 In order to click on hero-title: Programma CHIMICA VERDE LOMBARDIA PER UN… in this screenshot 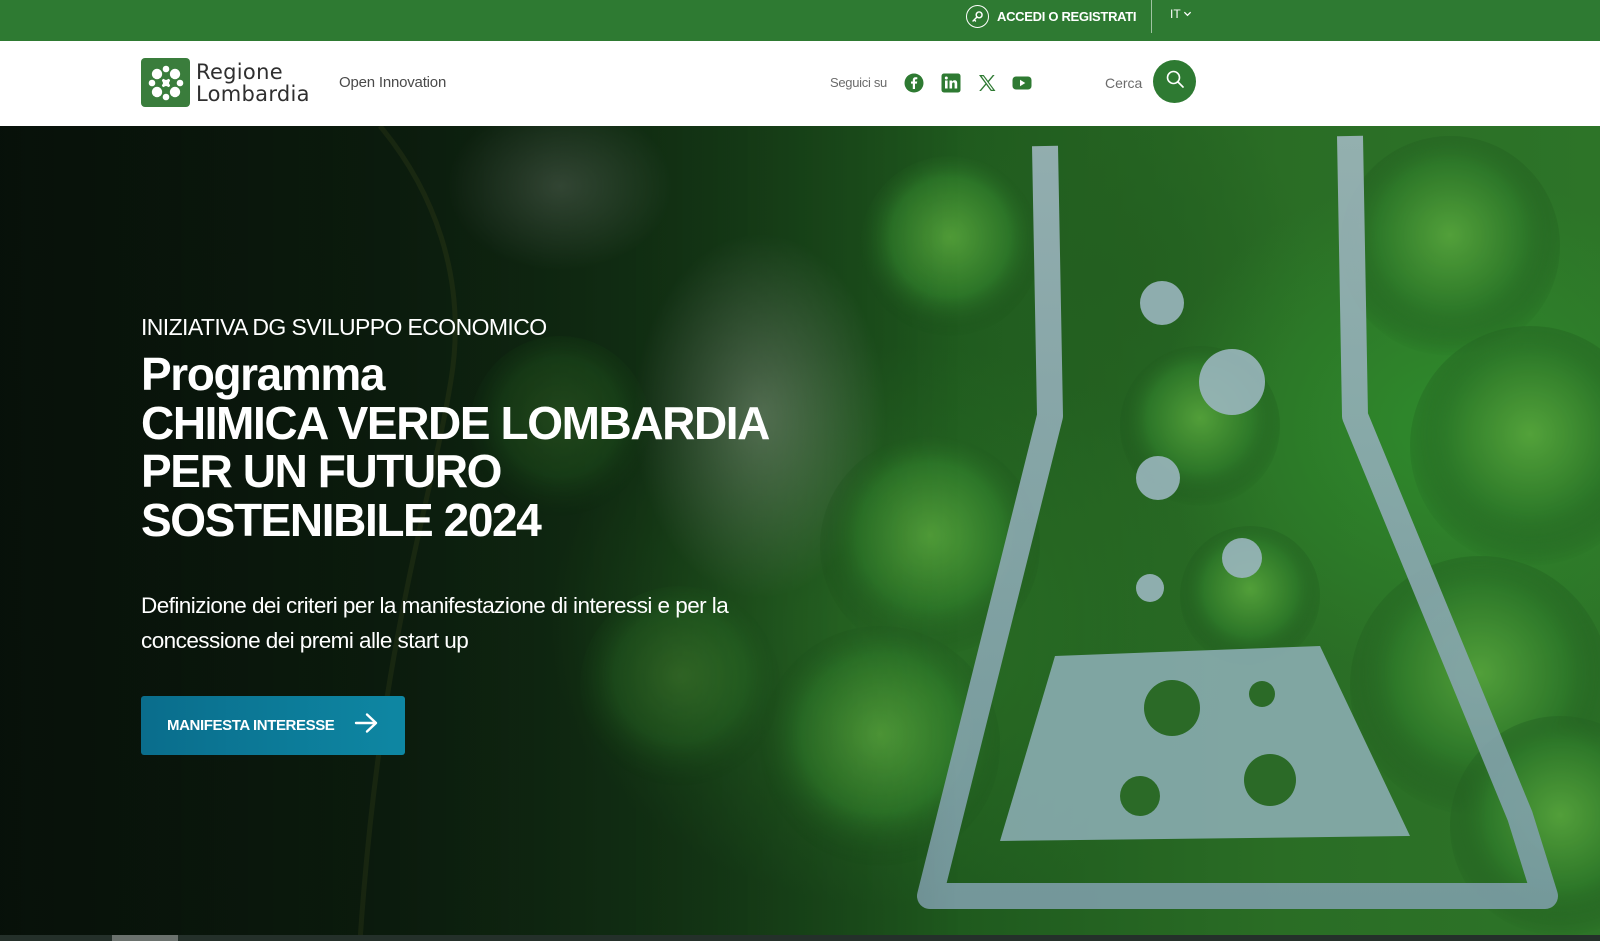, I will do `click(455, 447)`.